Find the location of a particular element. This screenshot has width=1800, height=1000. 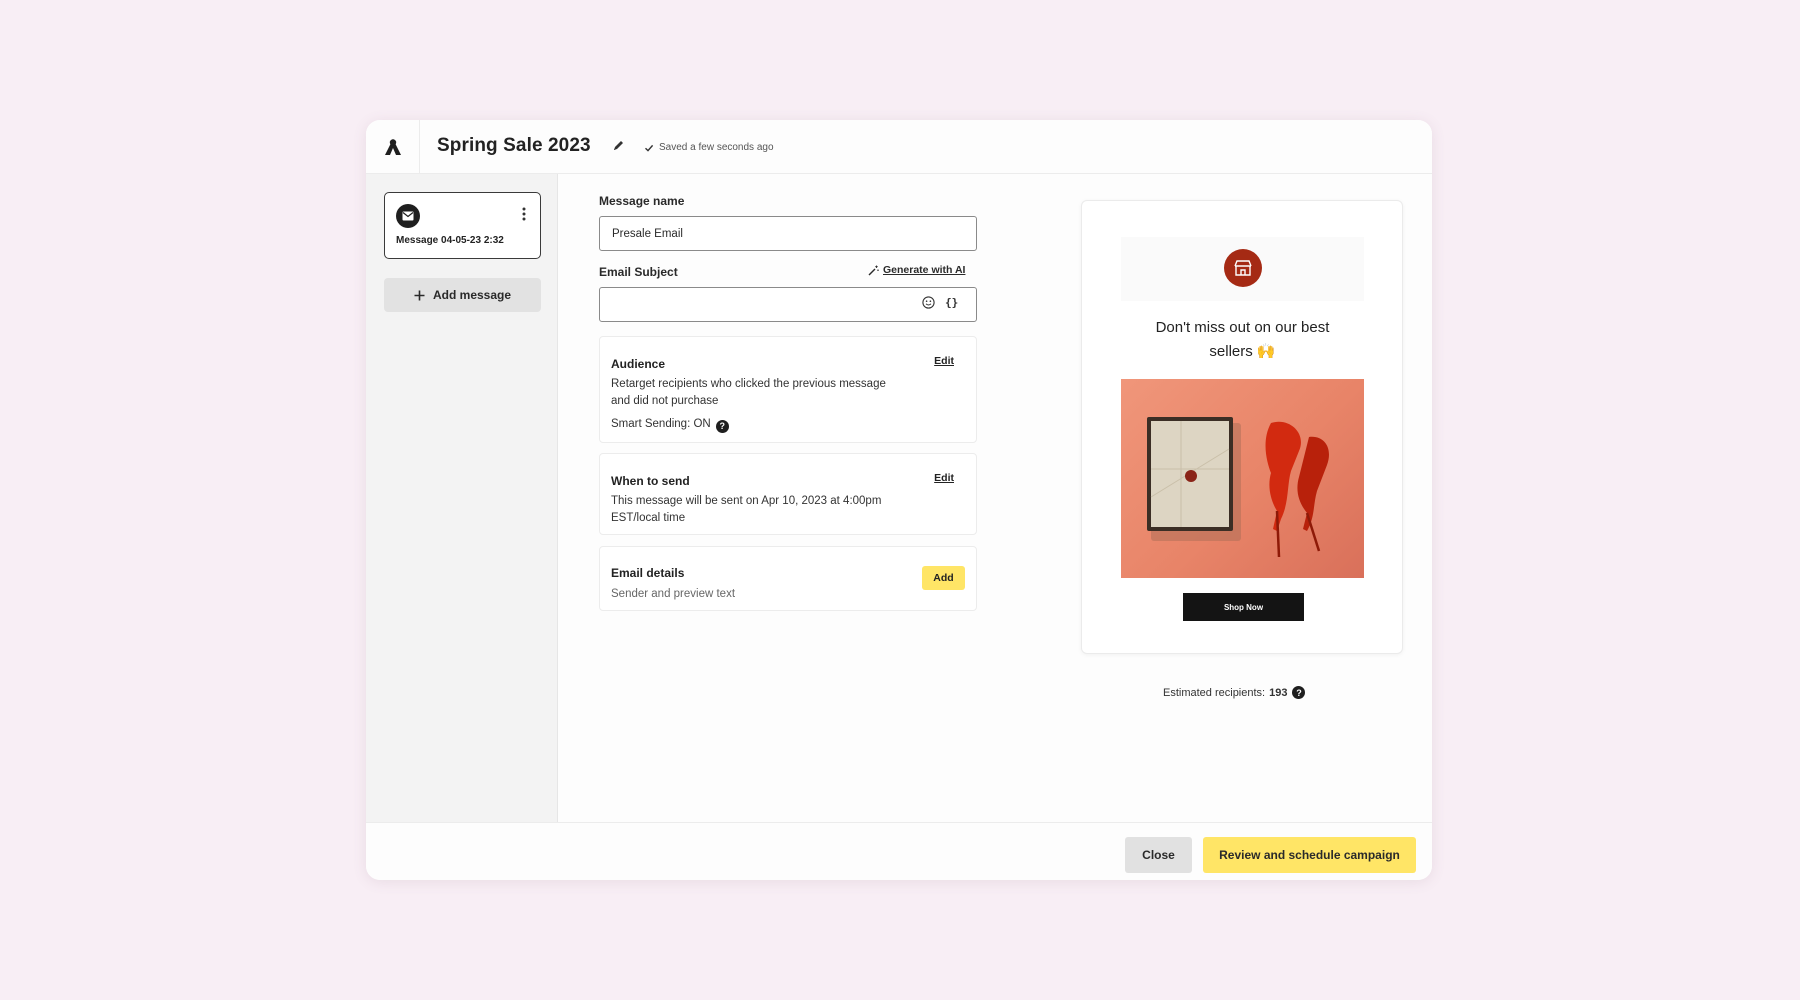

check-icon is located at coordinates (649, 148).